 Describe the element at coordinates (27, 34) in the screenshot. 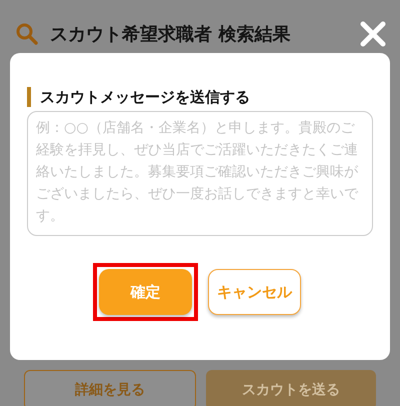

I see `search-icon` at that location.